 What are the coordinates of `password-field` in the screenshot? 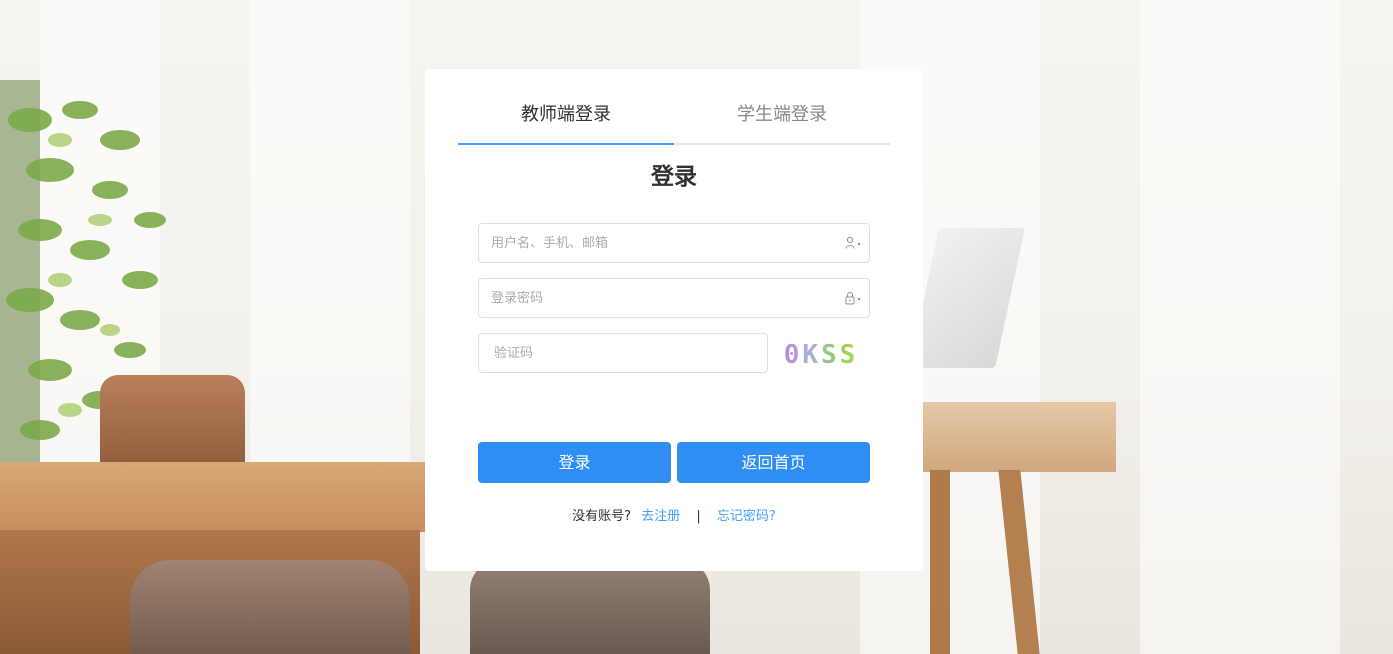 It's located at (674, 298).